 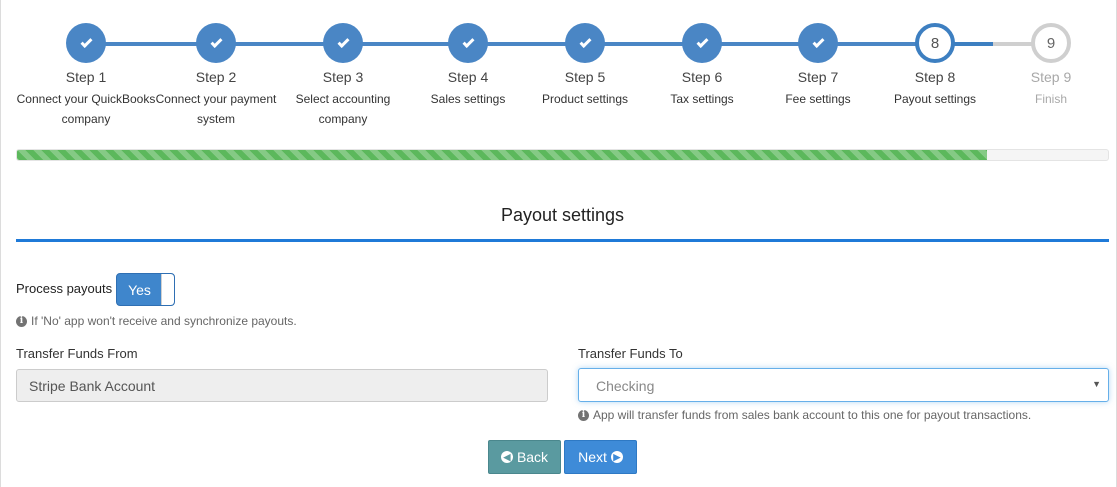 I want to click on toggle-on-label: Yes, so click(x=139, y=289).